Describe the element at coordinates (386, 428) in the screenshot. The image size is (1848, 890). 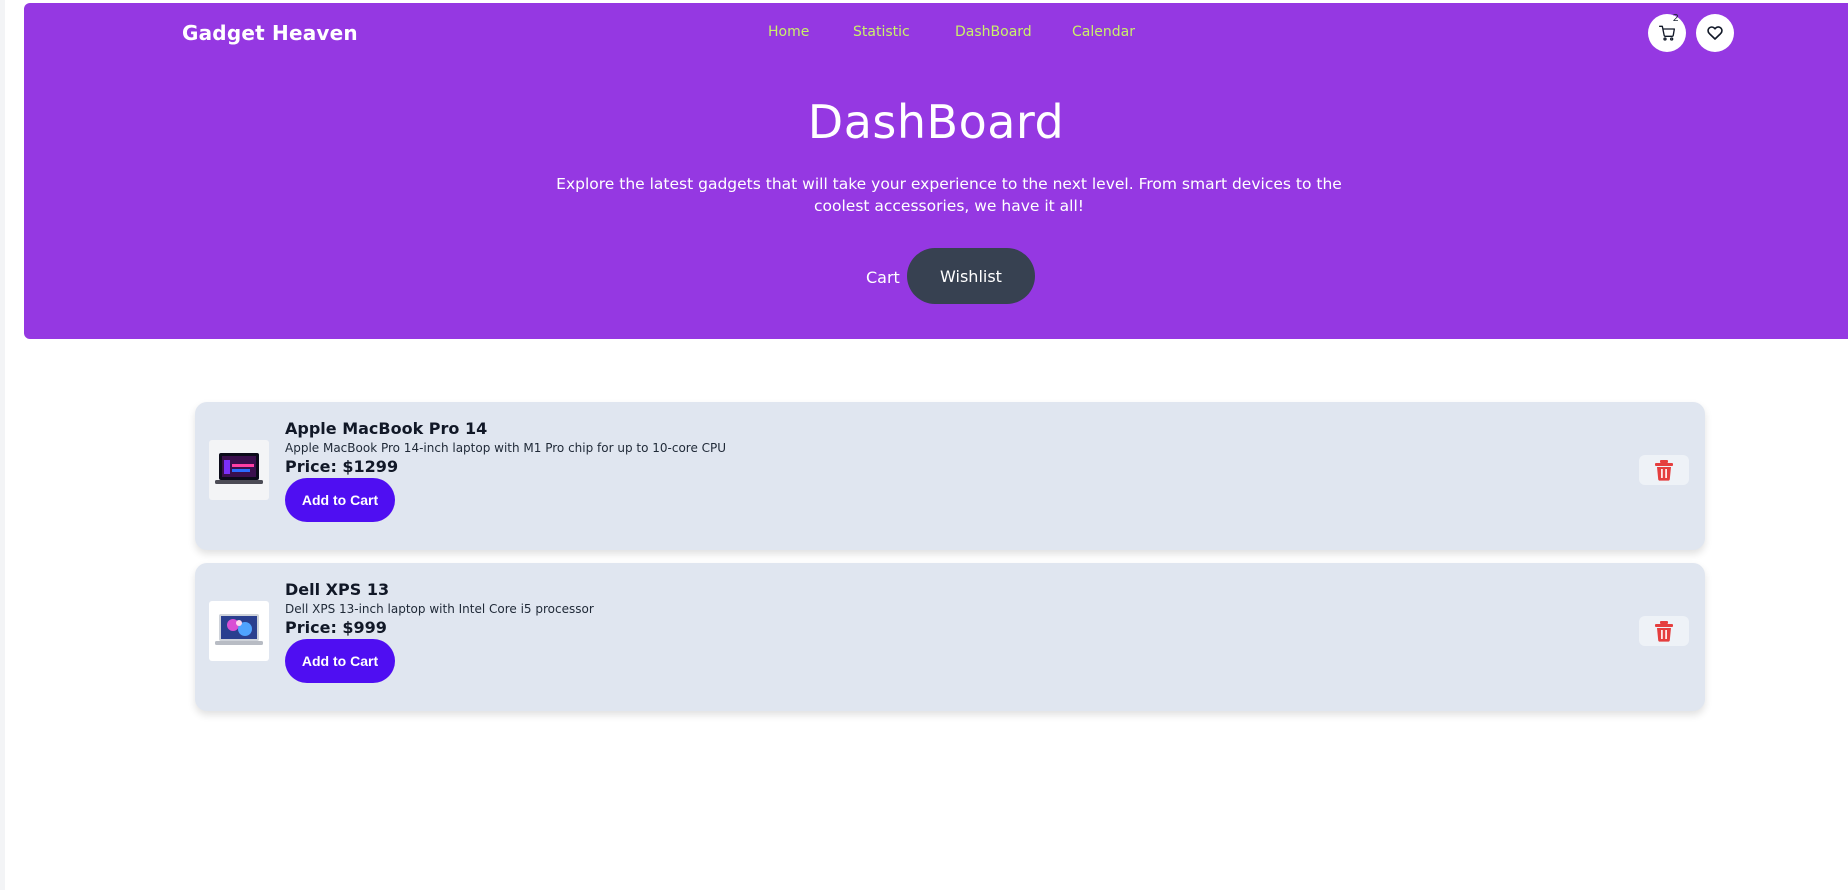
I see `product-name: Apple MacBook Pro 14` at that location.